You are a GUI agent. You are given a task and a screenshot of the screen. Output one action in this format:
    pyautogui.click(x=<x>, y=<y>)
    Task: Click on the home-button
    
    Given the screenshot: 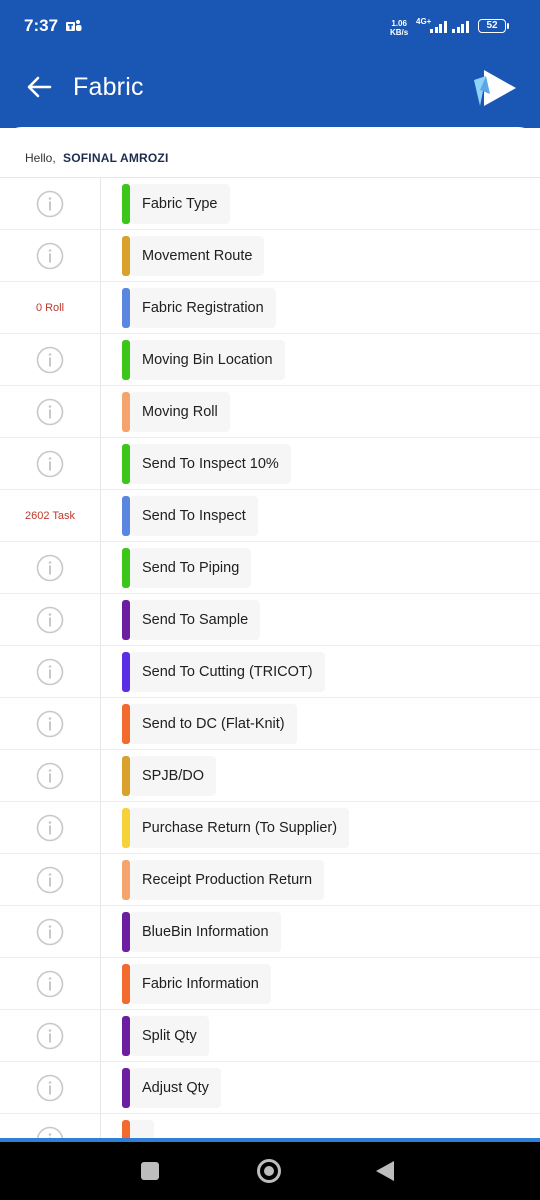 What is the action you would take?
    pyautogui.click(x=269, y=1171)
    